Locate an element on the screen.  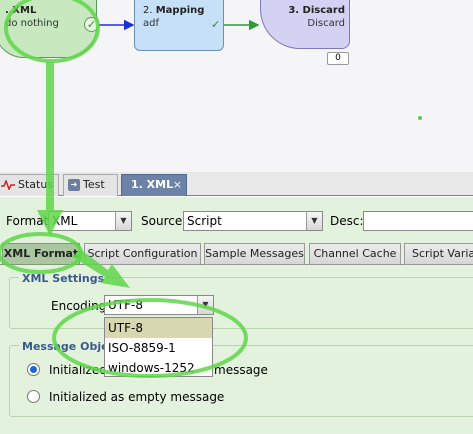
encoding-label: Encoding: is located at coordinates (81, 306).